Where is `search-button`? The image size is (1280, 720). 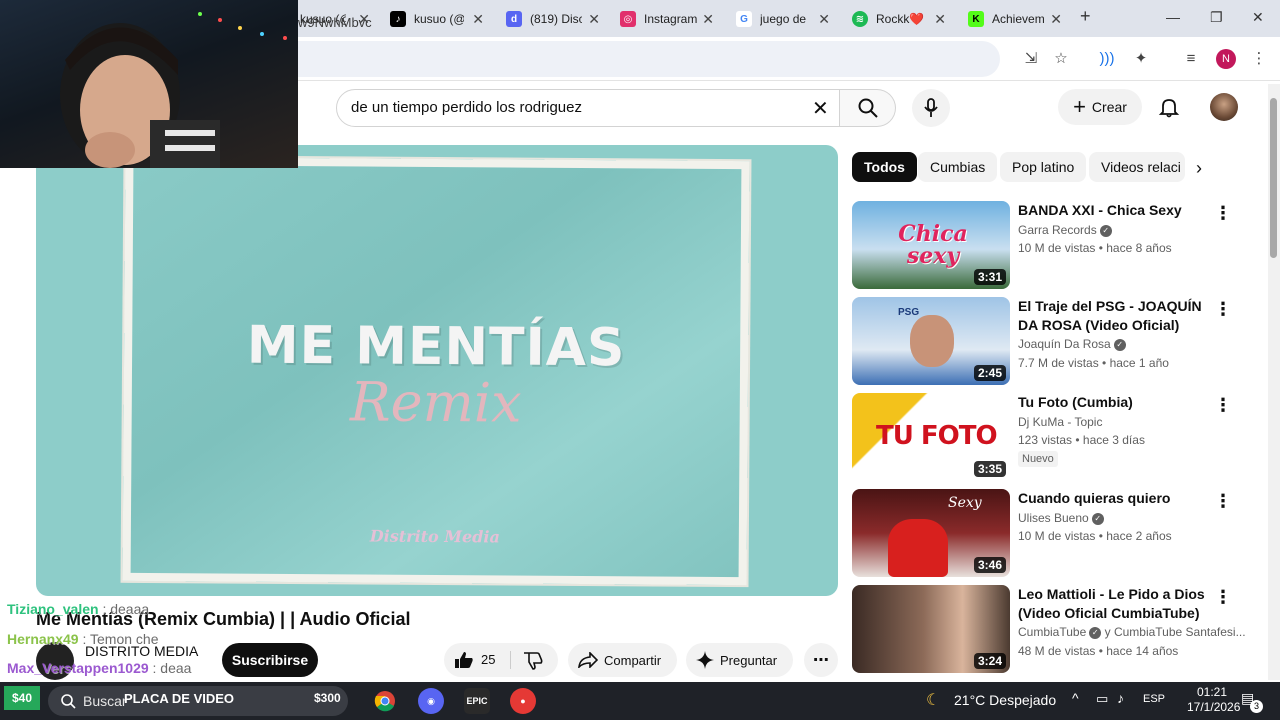 search-button is located at coordinates (868, 108).